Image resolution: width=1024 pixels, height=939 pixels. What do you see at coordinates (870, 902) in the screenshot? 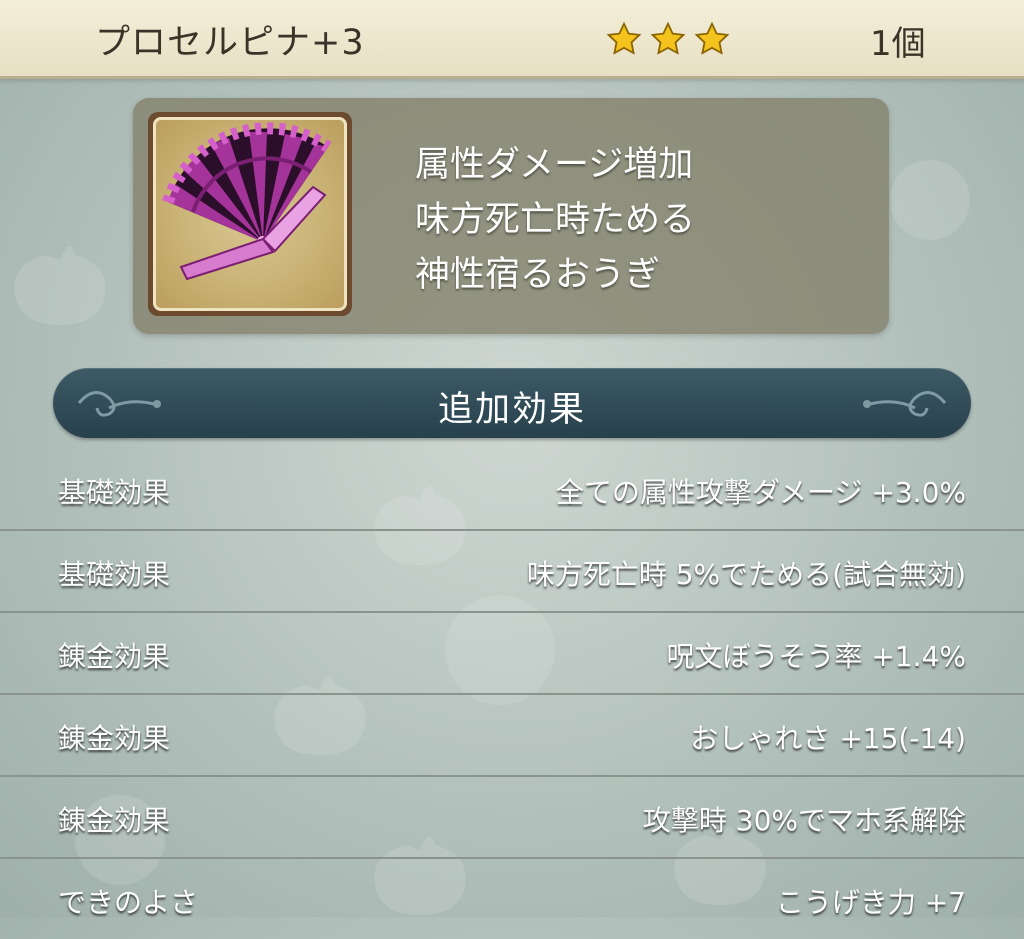
I see `effect-value: こうげき力 +7` at bounding box center [870, 902].